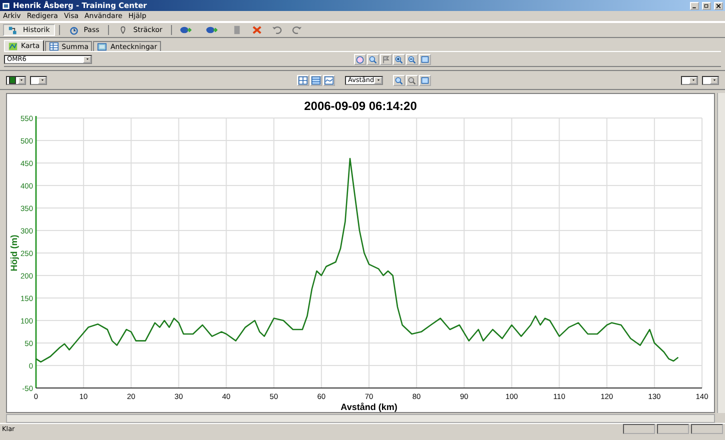 The image size is (725, 440). I want to click on magnifier-icon, so click(373, 59).